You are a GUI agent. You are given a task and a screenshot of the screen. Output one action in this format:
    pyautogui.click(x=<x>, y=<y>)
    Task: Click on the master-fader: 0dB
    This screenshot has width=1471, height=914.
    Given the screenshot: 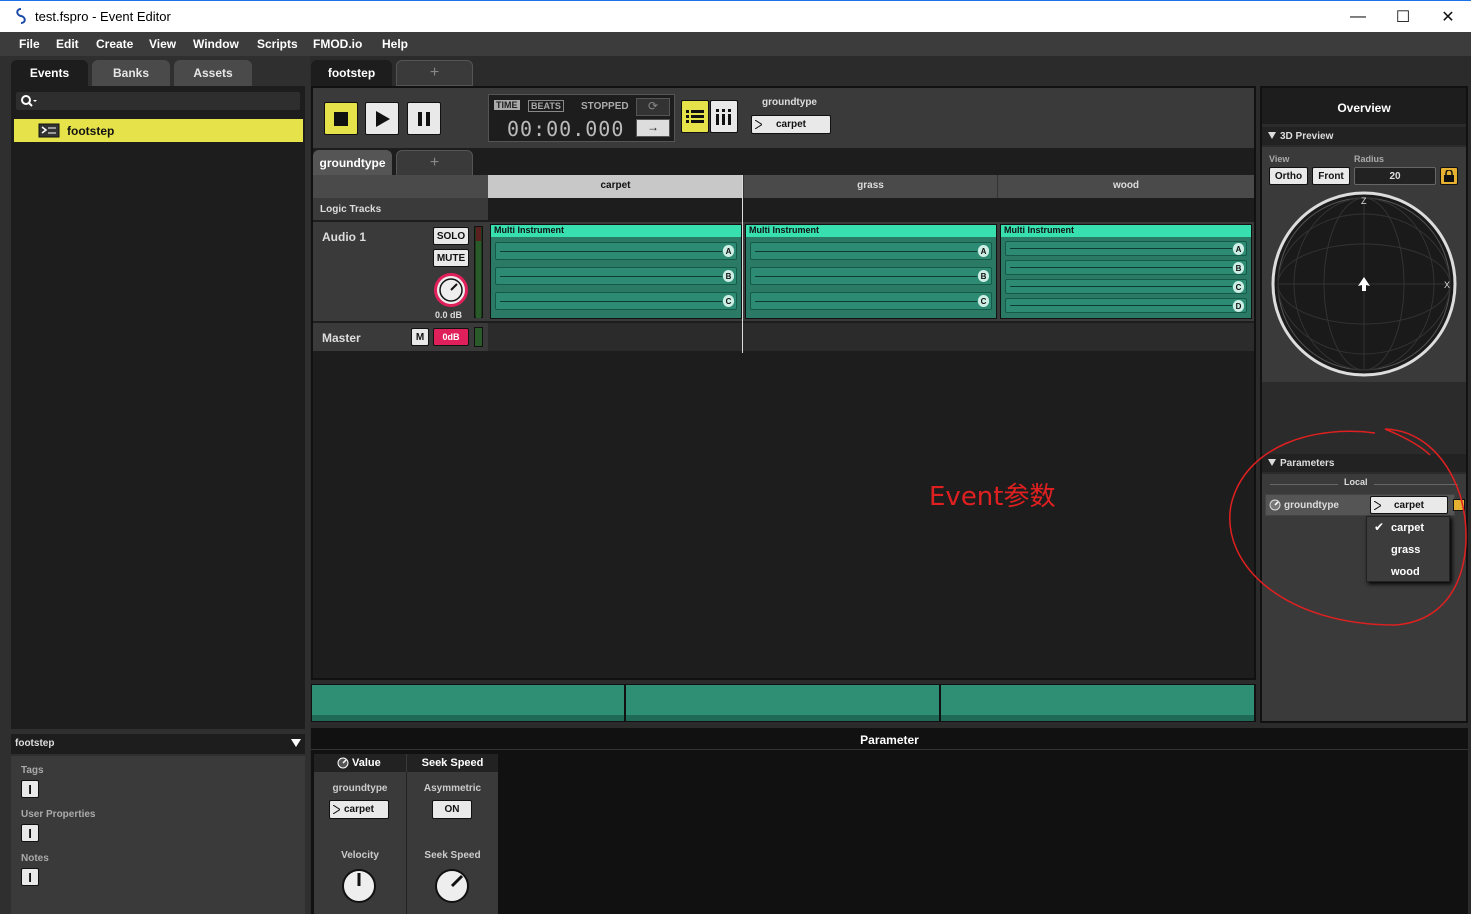 What is the action you would take?
    pyautogui.click(x=451, y=337)
    